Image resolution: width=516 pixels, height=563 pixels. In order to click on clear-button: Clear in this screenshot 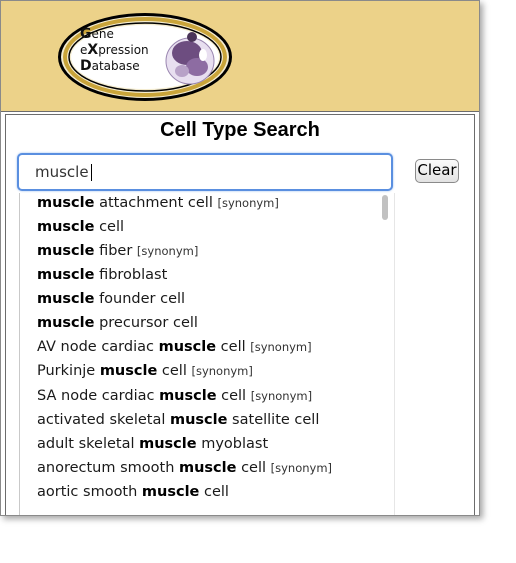, I will do `click(437, 171)`.